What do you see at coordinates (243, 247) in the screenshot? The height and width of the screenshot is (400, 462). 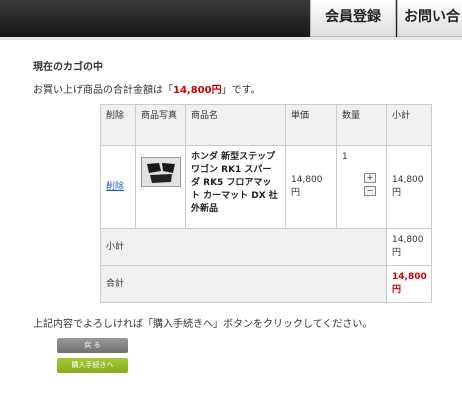 I see `subtotal-label: 小計` at bounding box center [243, 247].